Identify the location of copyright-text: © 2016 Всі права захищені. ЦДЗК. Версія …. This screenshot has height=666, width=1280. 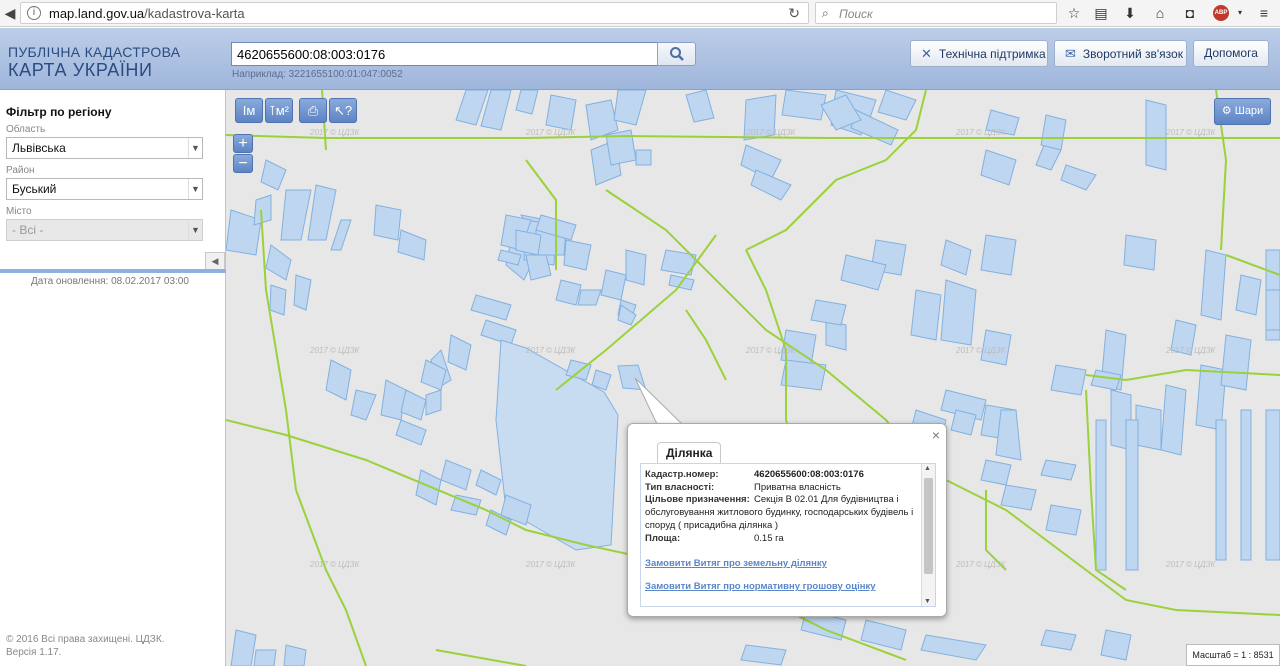
(85, 646).